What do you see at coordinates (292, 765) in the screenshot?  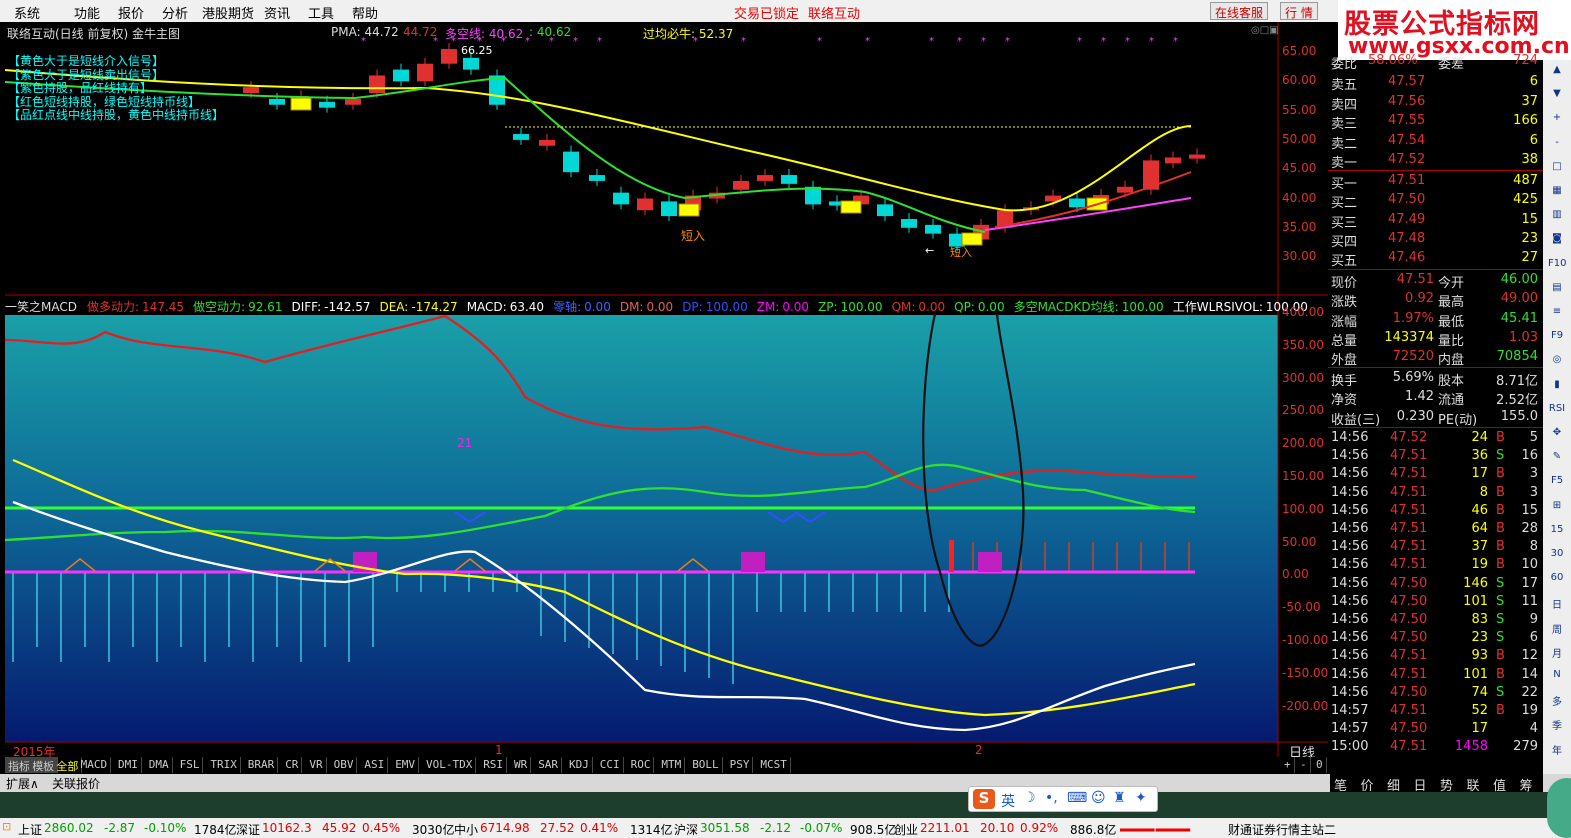 I see `indicator-tab: CR` at bounding box center [292, 765].